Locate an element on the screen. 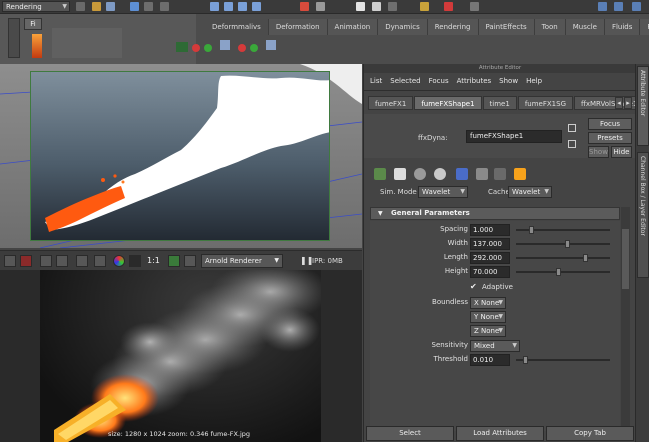  menu-list: List is located at coordinates (376, 81).